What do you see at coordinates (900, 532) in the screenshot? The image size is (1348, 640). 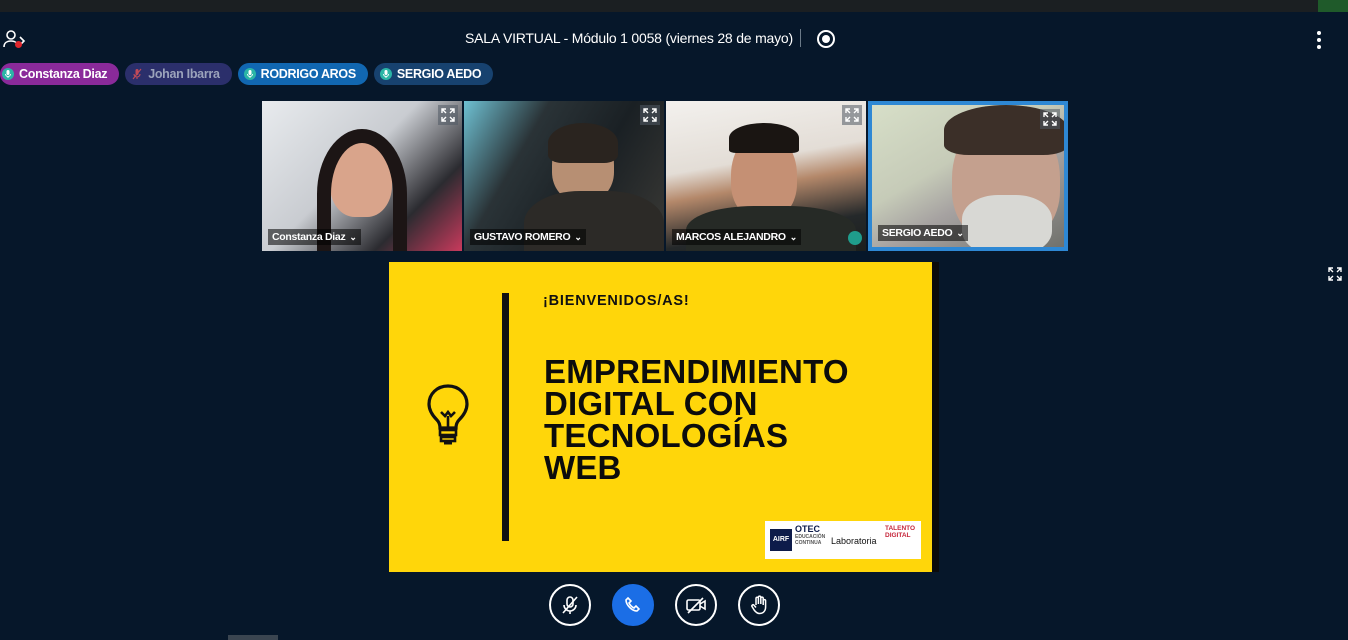 I see `talento-digital-logo: TALENTO DIGITAL` at bounding box center [900, 532].